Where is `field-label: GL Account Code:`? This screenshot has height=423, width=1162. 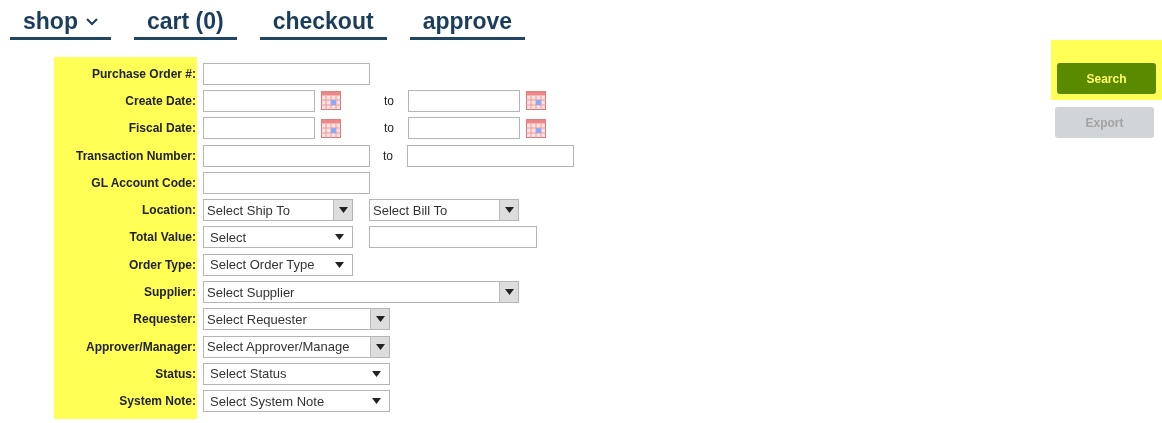 field-label: GL Account Code: is located at coordinates (143, 182).